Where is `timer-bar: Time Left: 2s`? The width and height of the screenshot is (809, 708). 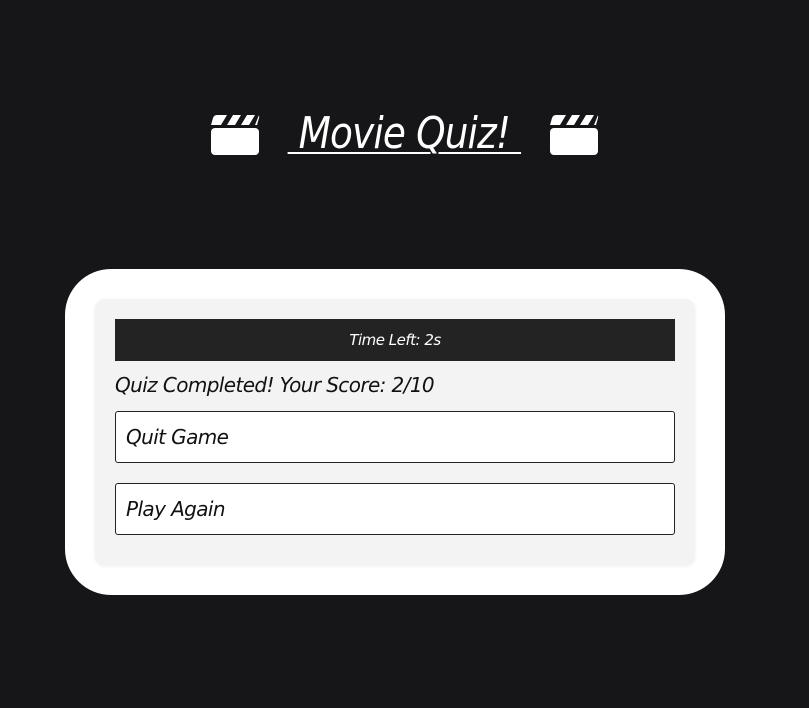
timer-bar: Time Left: 2s is located at coordinates (395, 340).